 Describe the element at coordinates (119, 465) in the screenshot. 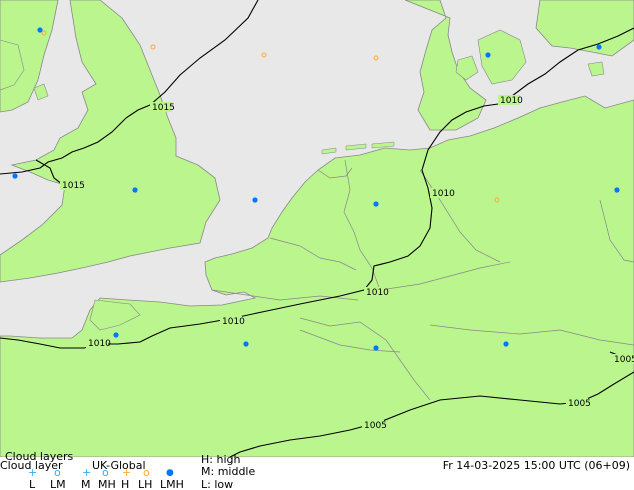

I see `legend-model: UK-Global` at that location.